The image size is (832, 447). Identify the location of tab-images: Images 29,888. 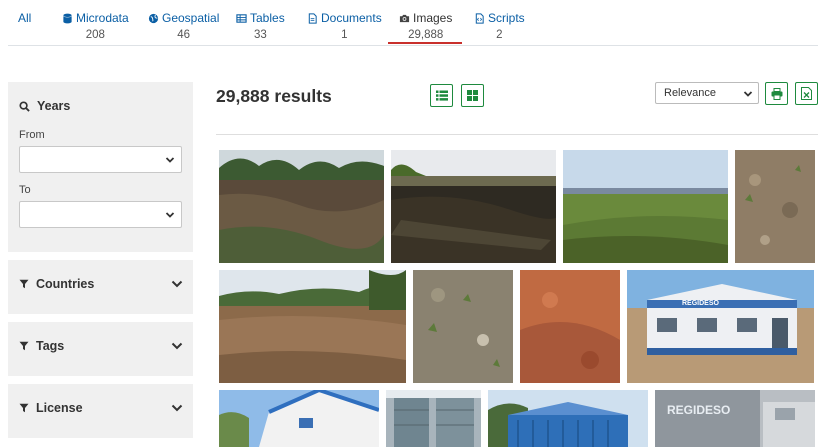
(425, 26).